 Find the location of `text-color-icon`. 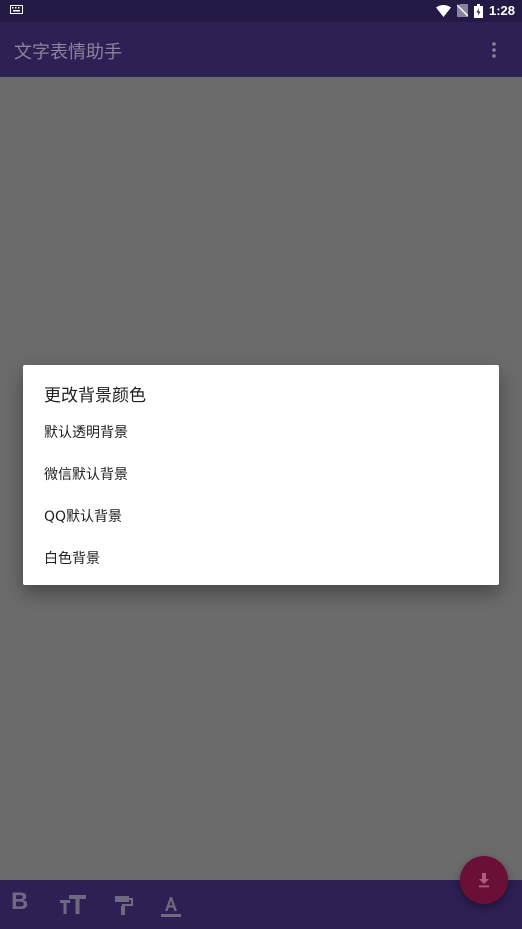

text-color-icon is located at coordinates (171, 905).